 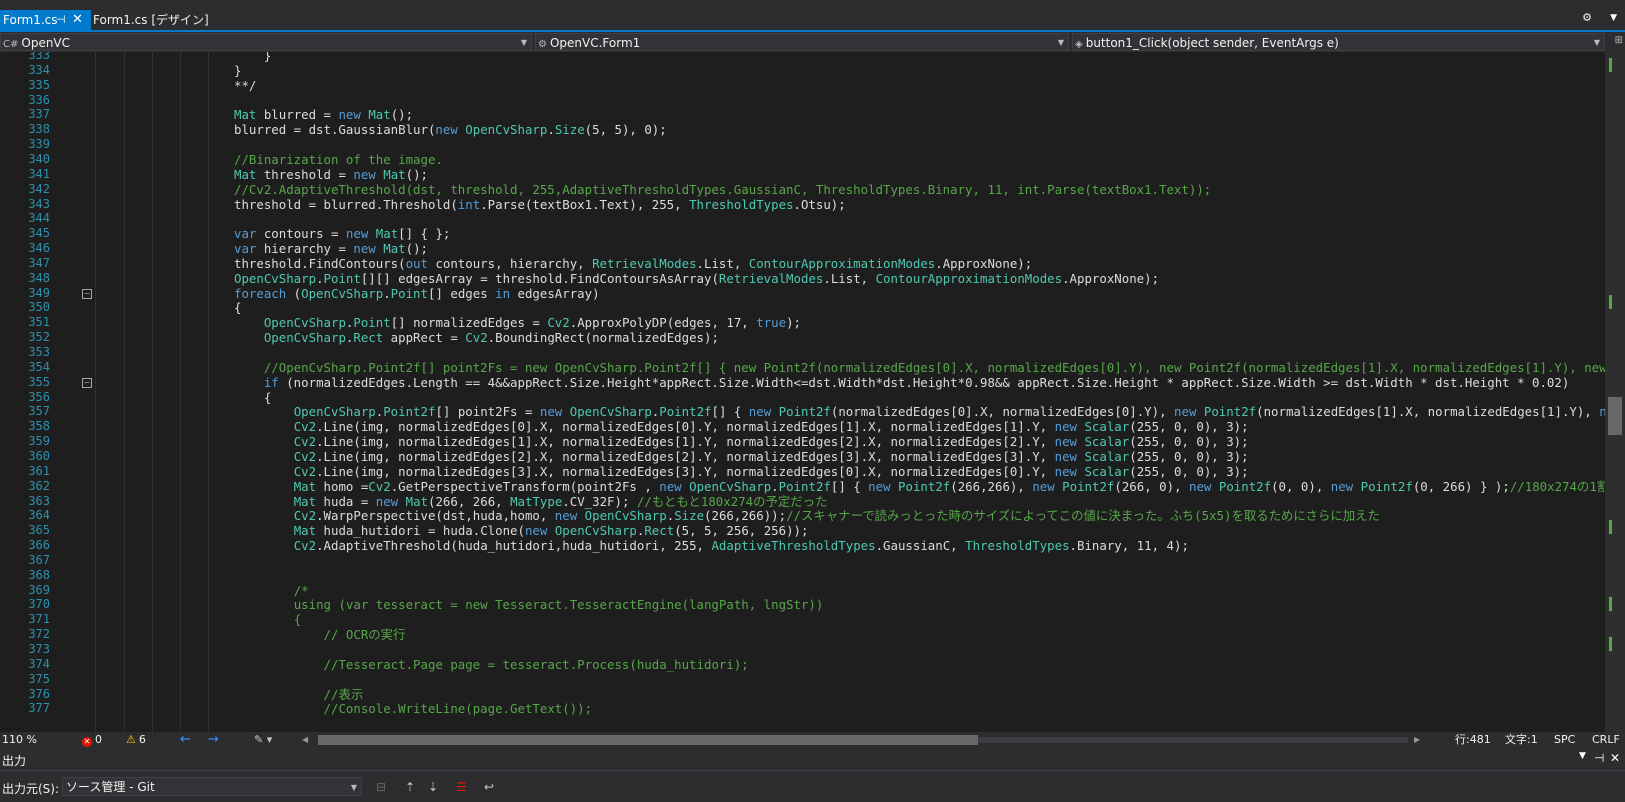 I want to click on navigate-back-icon: ←, so click(x=185, y=740).